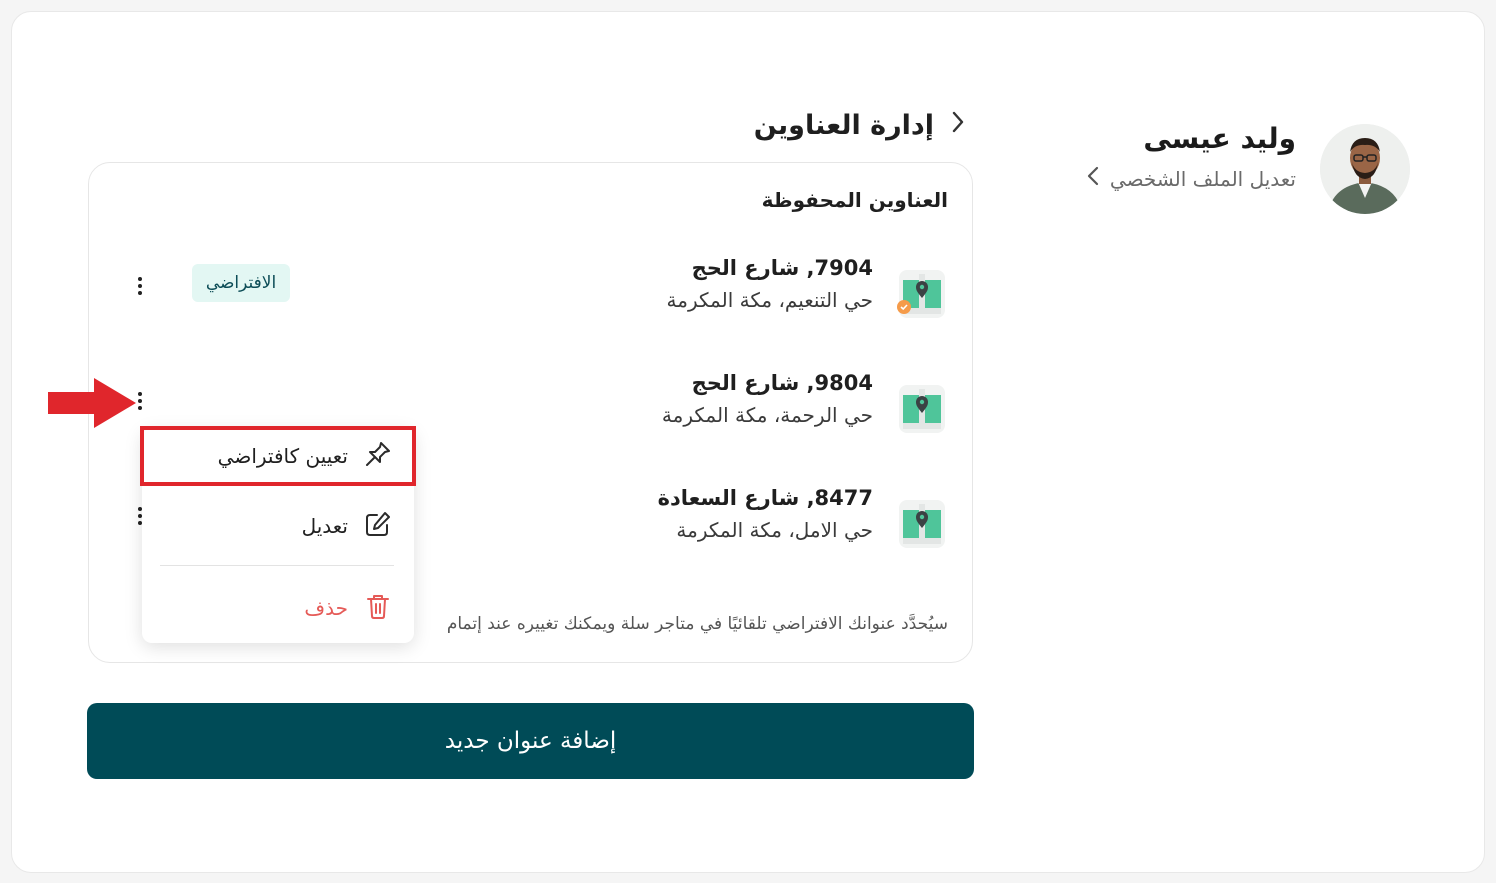 The width and height of the screenshot is (1496, 883). What do you see at coordinates (958, 125) in the screenshot?
I see `back-chevron-icon` at bounding box center [958, 125].